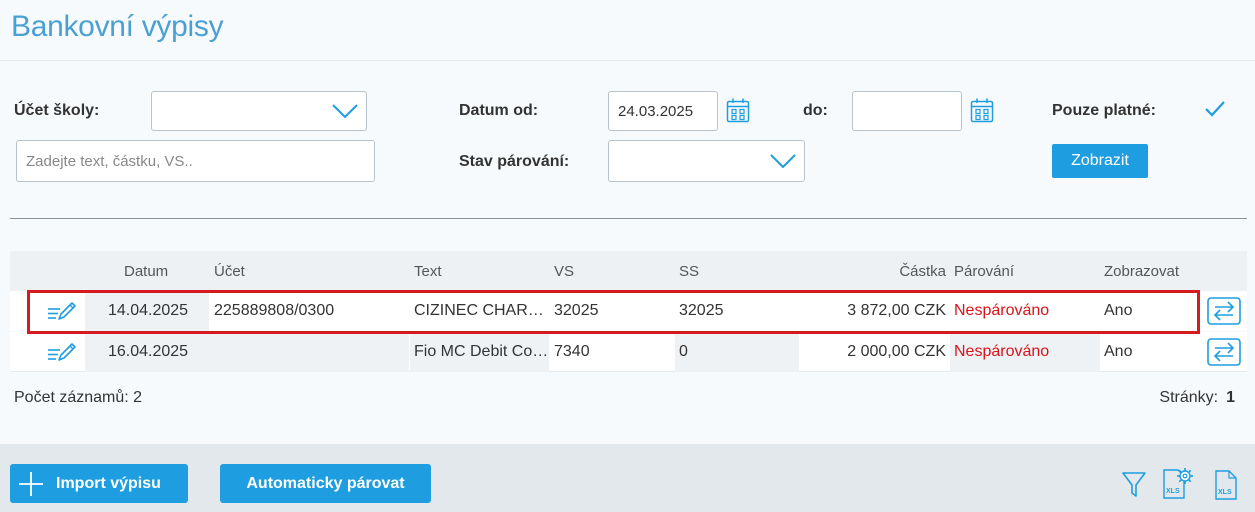 The image size is (1255, 512). I want to click on cell-ss: 0, so click(737, 352).